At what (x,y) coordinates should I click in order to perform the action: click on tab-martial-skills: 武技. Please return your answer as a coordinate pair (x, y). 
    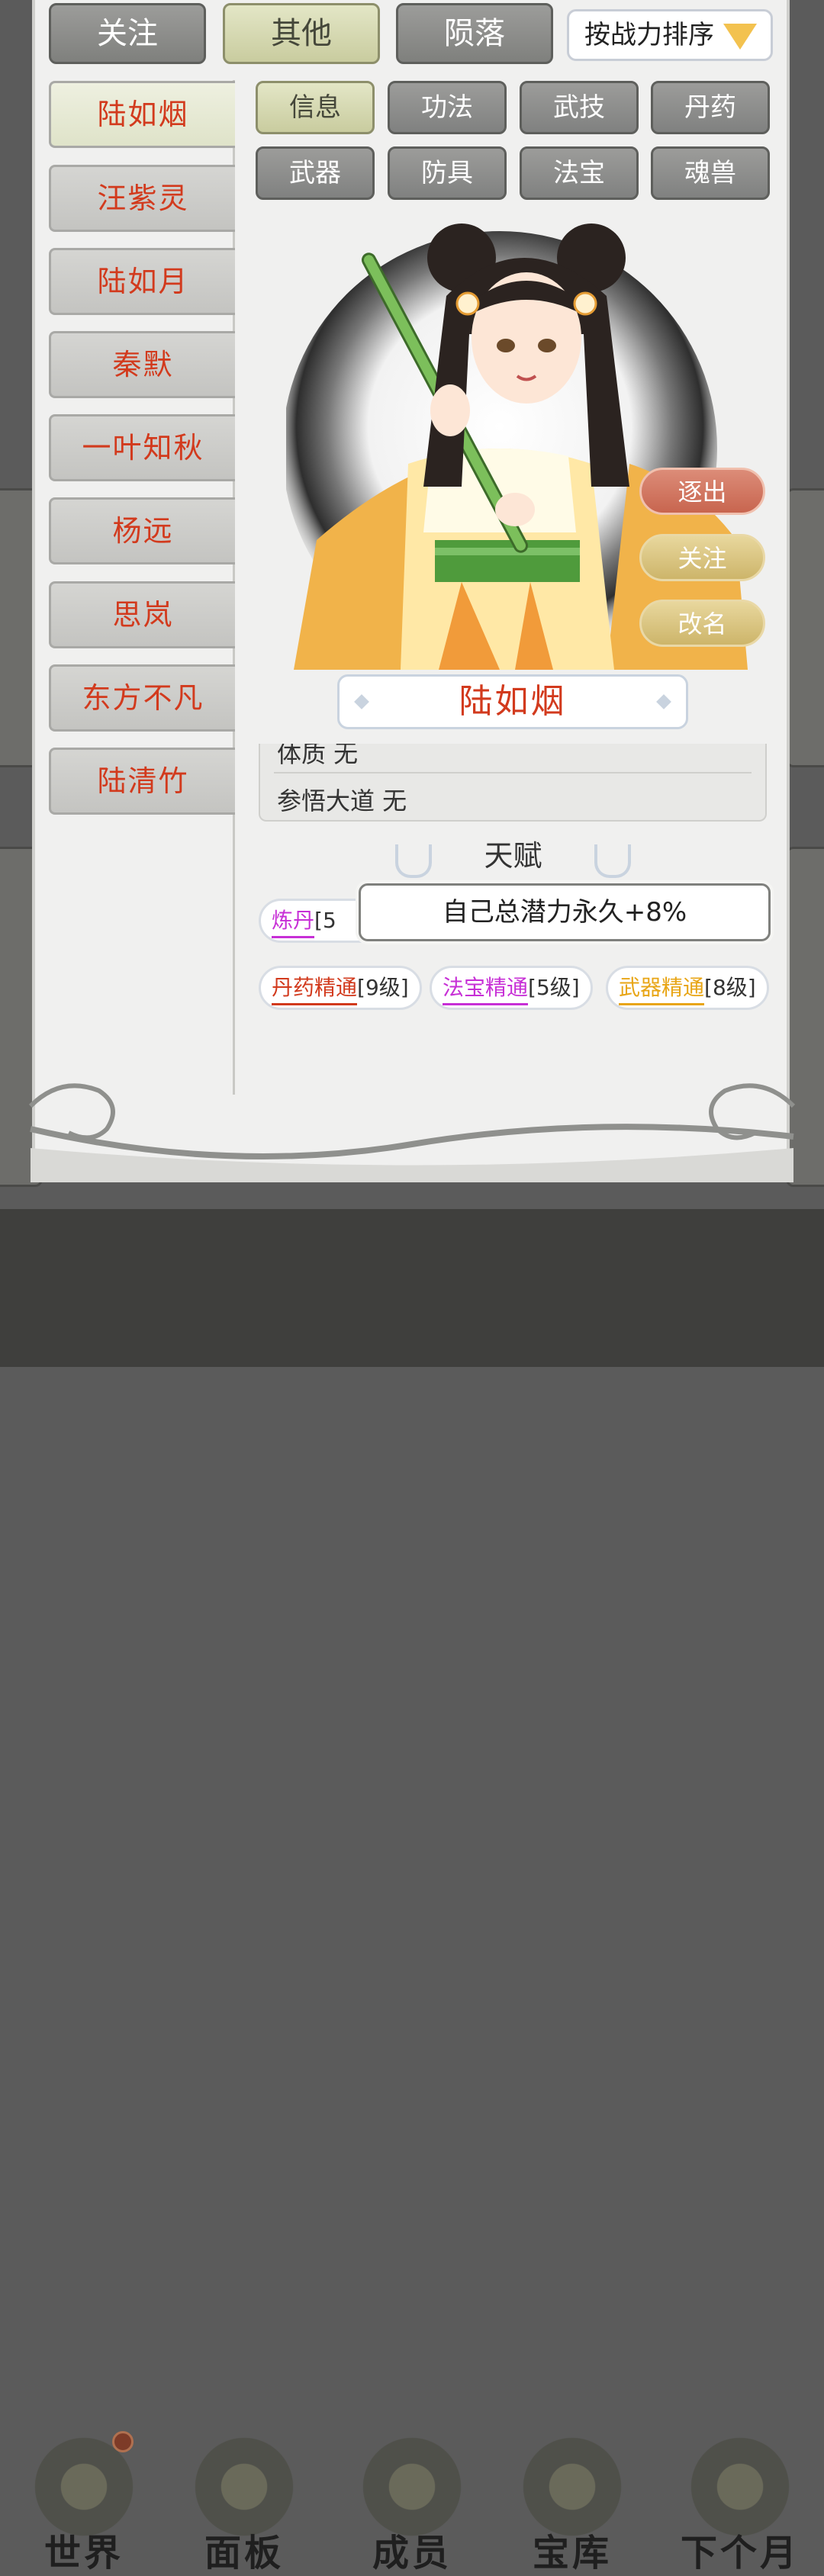
    Looking at the image, I should click on (579, 107).